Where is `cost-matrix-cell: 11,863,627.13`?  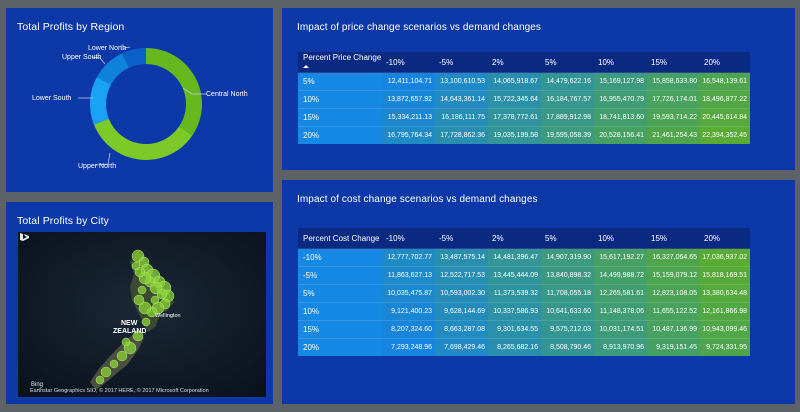
cost-matrix-cell: 11,863,627.13 is located at coordinates (408, 275).